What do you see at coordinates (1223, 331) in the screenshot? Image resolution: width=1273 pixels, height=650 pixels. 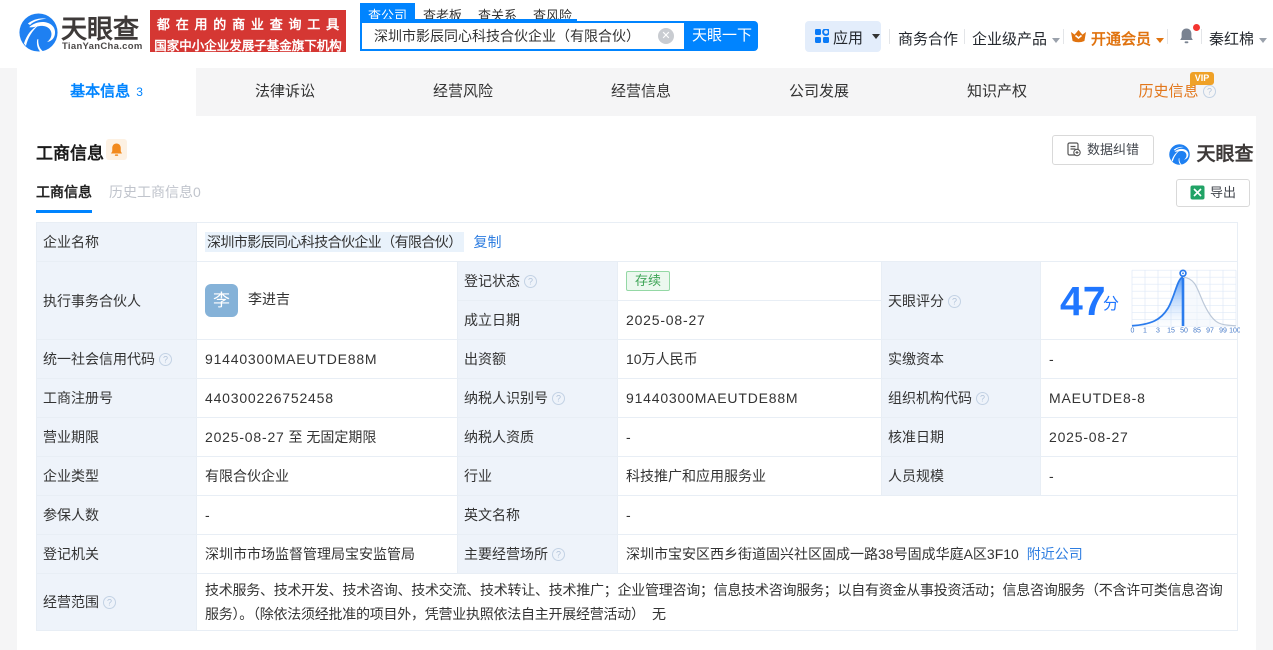 I see `svg-text: 99` at bounding box center [1223, 331].